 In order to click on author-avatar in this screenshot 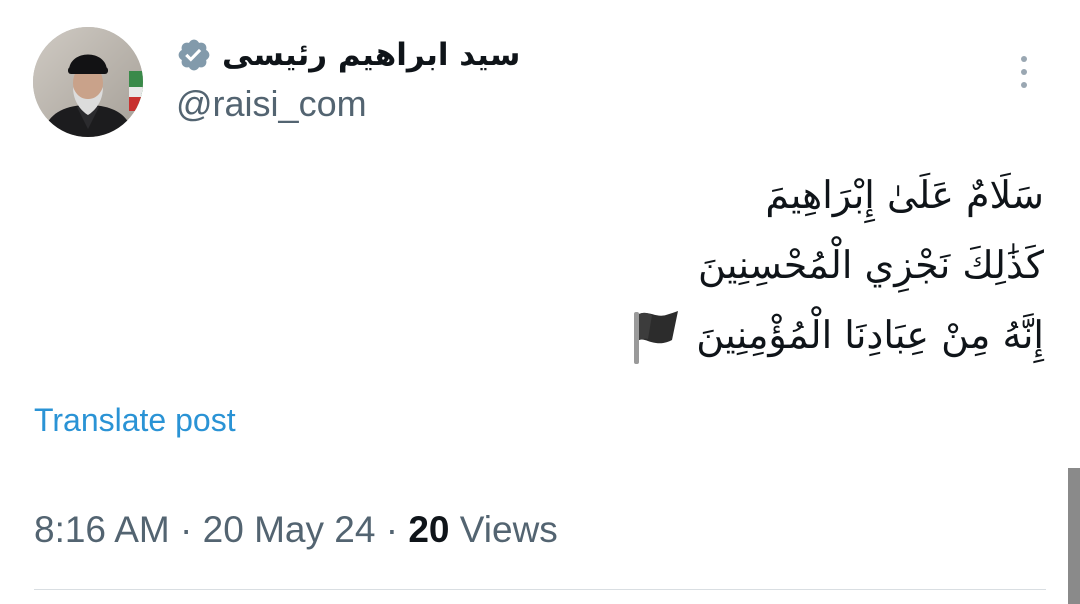, I will do `click(88, 82)`.